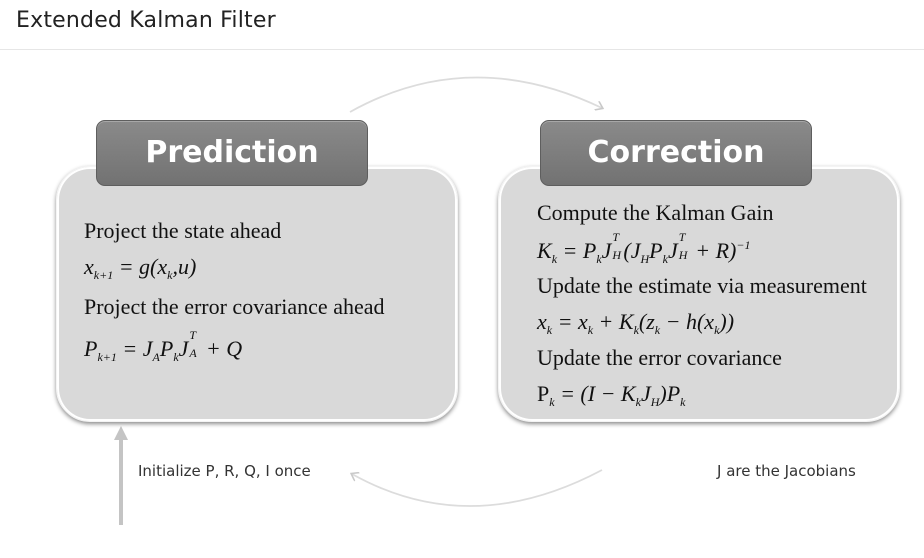 The height and width of the screenshot is (558, 924). I want to click on estimate-update-equation: xk = xk + Kk(zk − h(xk)), so click(636, 323).